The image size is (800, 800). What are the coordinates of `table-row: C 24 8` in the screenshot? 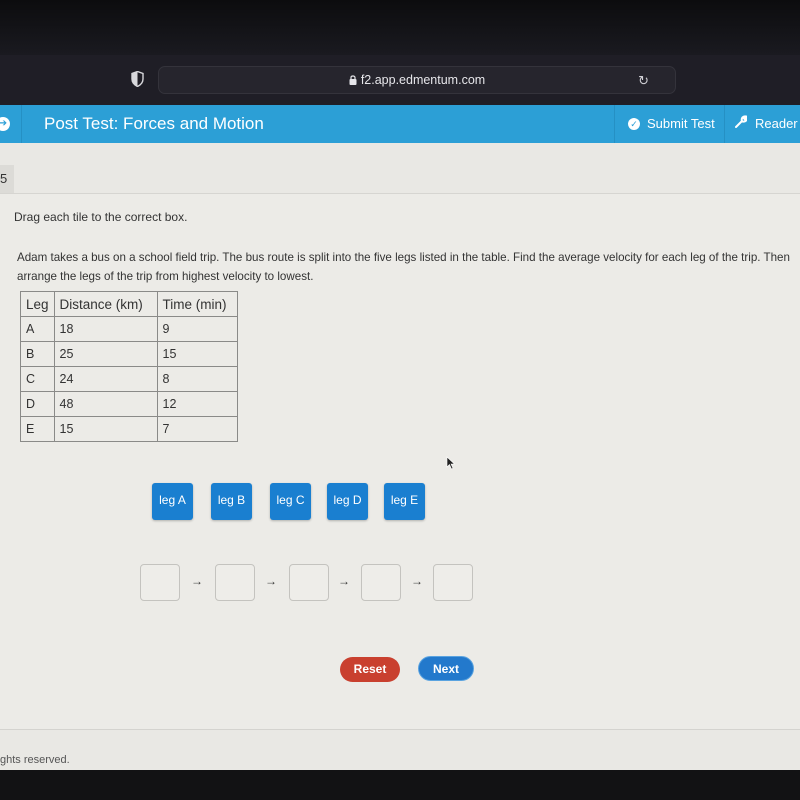 It's located at (129, 379).